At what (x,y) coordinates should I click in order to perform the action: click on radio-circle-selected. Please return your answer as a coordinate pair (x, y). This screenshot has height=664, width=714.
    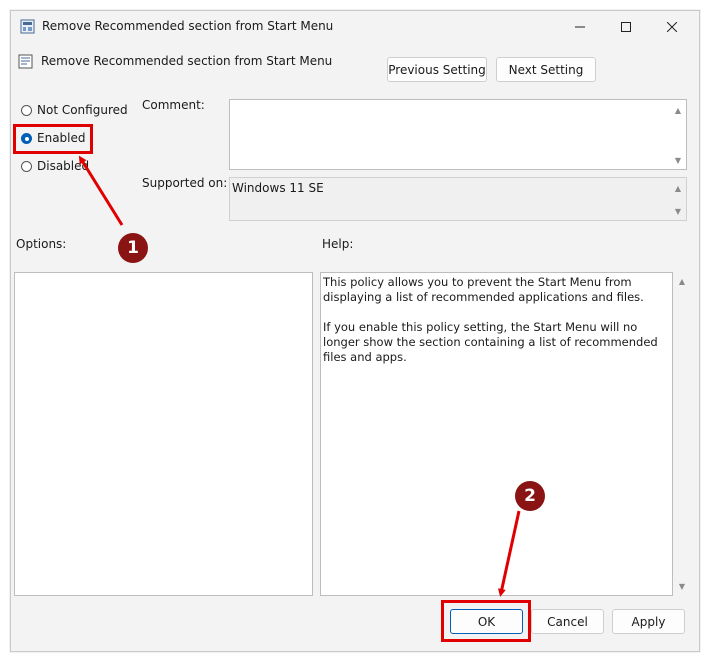
    Looking at the image, I should click on (26, 138).